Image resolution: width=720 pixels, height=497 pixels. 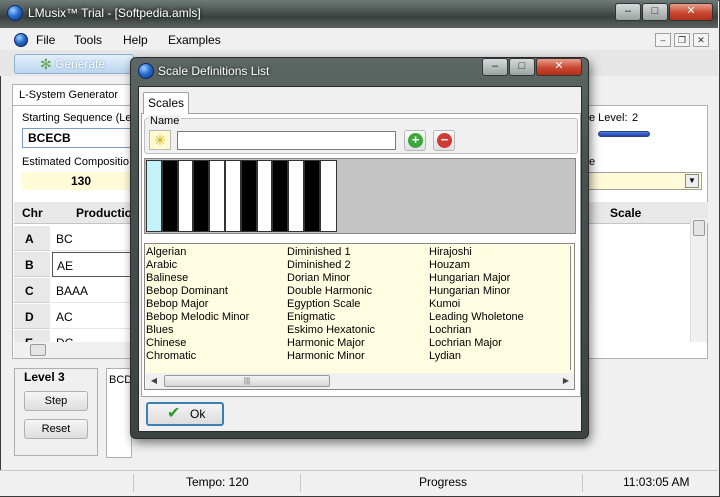 What do you see at coordinates (197, 317) in the screenshot?
I see `list-item: Bebop Melodic Minor` at bounding box center [197, 317].